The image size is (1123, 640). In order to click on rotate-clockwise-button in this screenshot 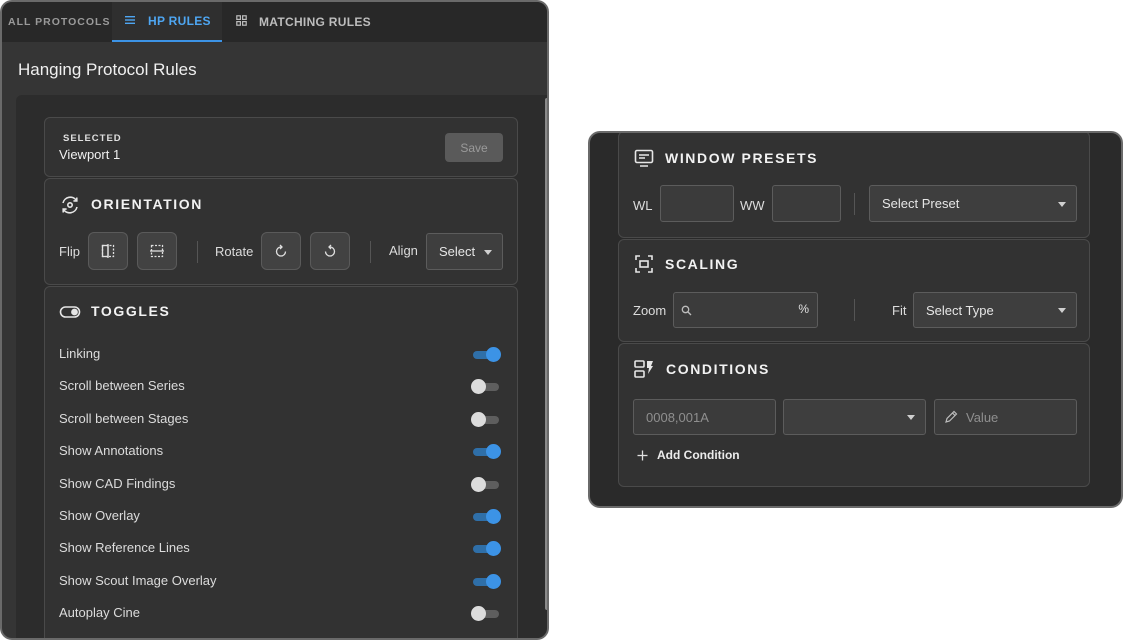, I will do `click(281, 251)`.